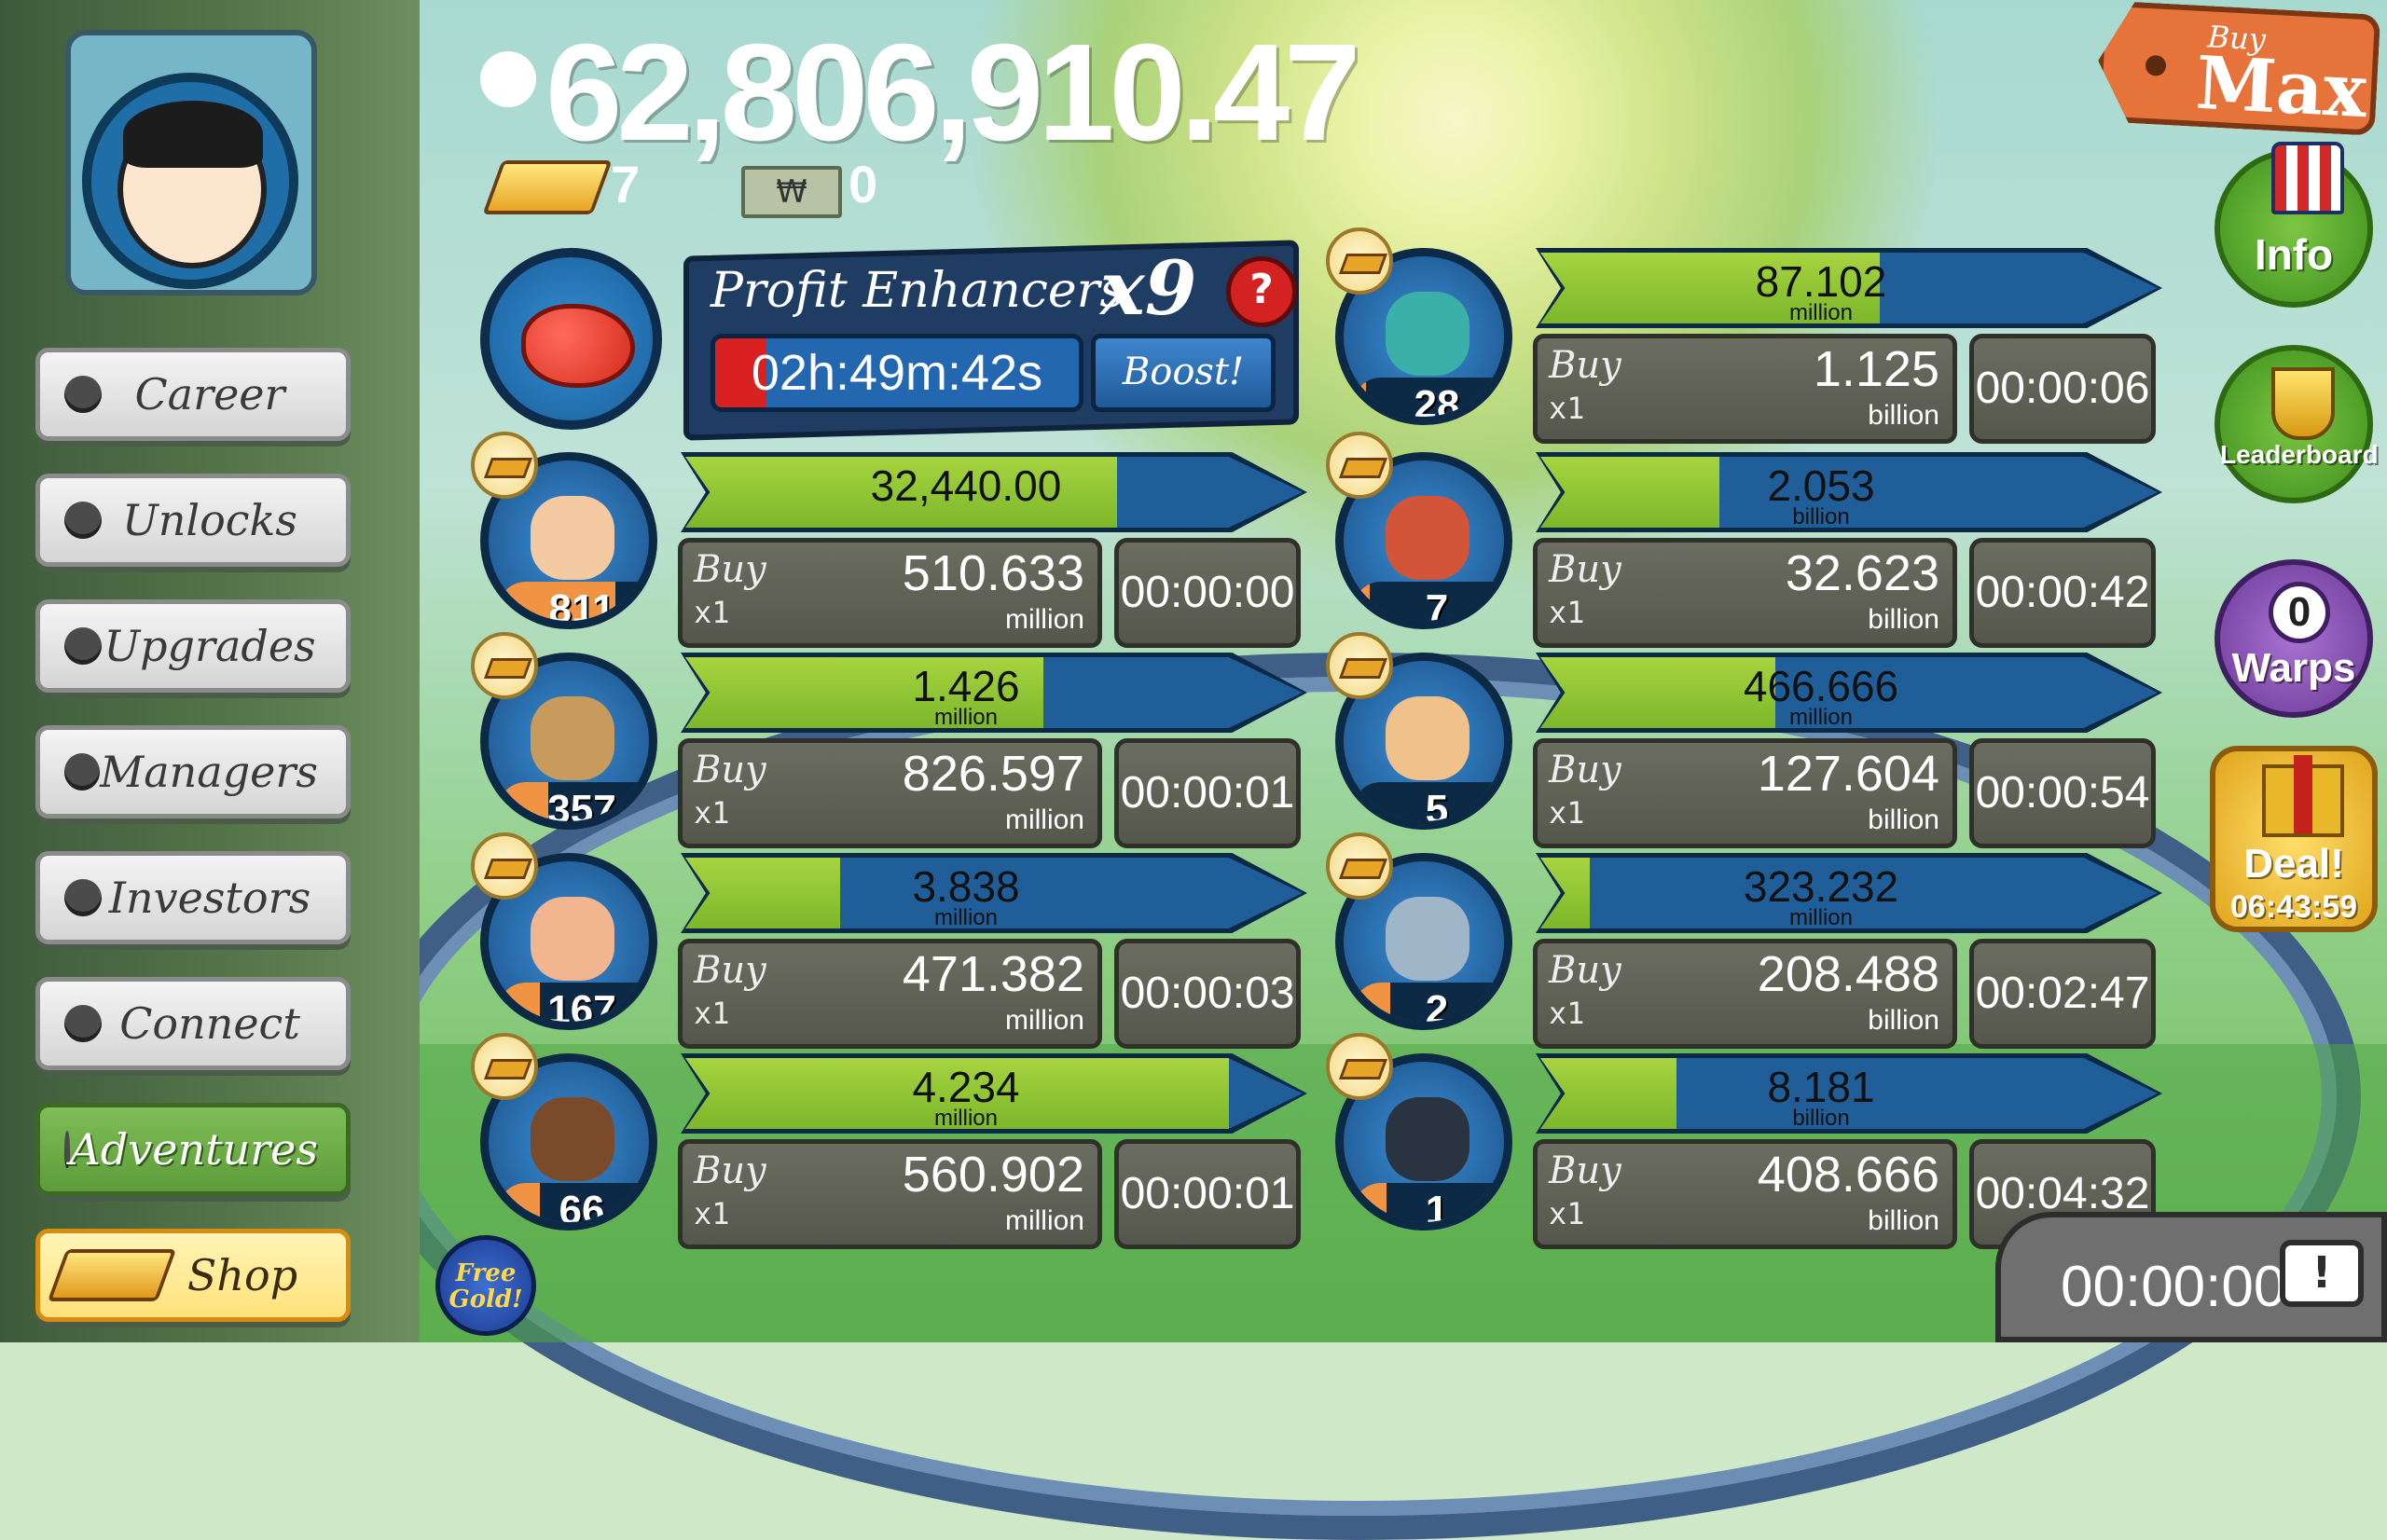 Image resolution: width=2387 pixels, height=1540 pixels. What do you see at coordinates (1821, 281) in the screenshot?
I see `business-revenue: 87.102` at bounding box center [1821, 281].